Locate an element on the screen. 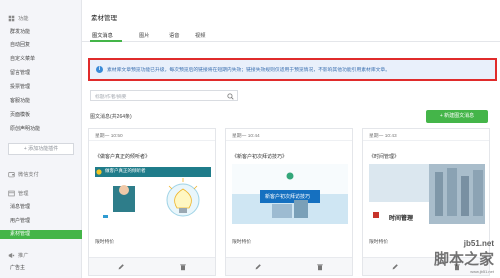 Image resolution: width=500 pixels, height=278 pixels. sidebar-item-customer-service: 客服功能 is located at coordinates (20, 101).